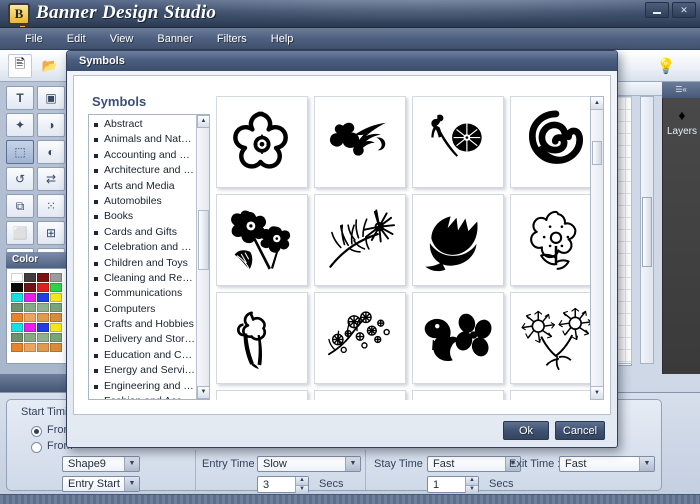  Describe the element at coordinates (143, 293) in the screenshot. I see `category-list-item: Communications` at that location.